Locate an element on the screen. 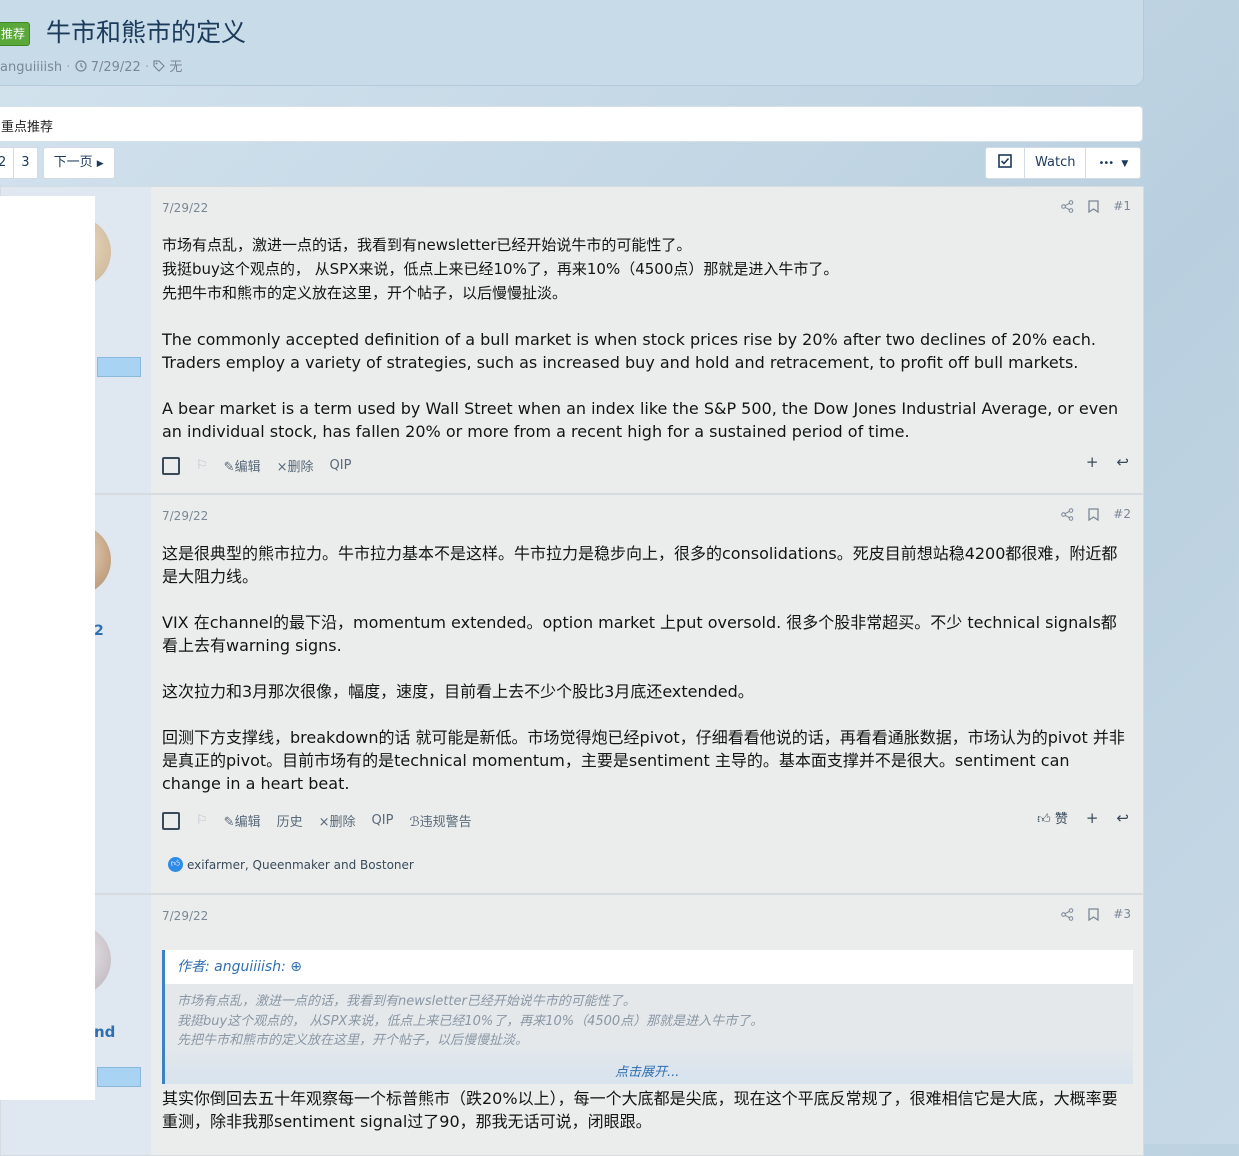 The width and height of the screenshot is (1239, 1156). post-actions: ⚐ ✎编辑 ×删除 QIP is located at coordinates (256, 465).